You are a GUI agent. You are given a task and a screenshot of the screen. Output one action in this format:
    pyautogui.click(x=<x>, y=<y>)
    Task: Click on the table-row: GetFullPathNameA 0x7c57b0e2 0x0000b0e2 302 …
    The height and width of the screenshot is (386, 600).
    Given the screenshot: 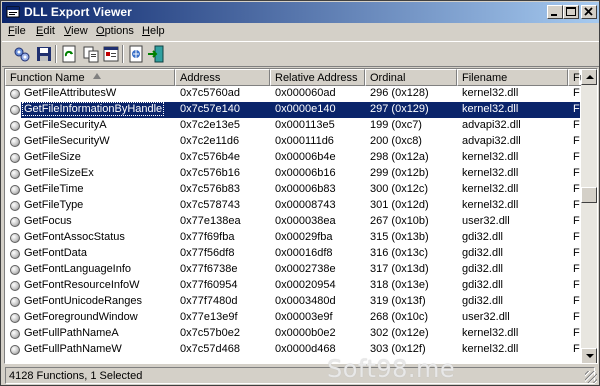 What is the action you would take?
    pyautogui.click(x=292, y=334)
    